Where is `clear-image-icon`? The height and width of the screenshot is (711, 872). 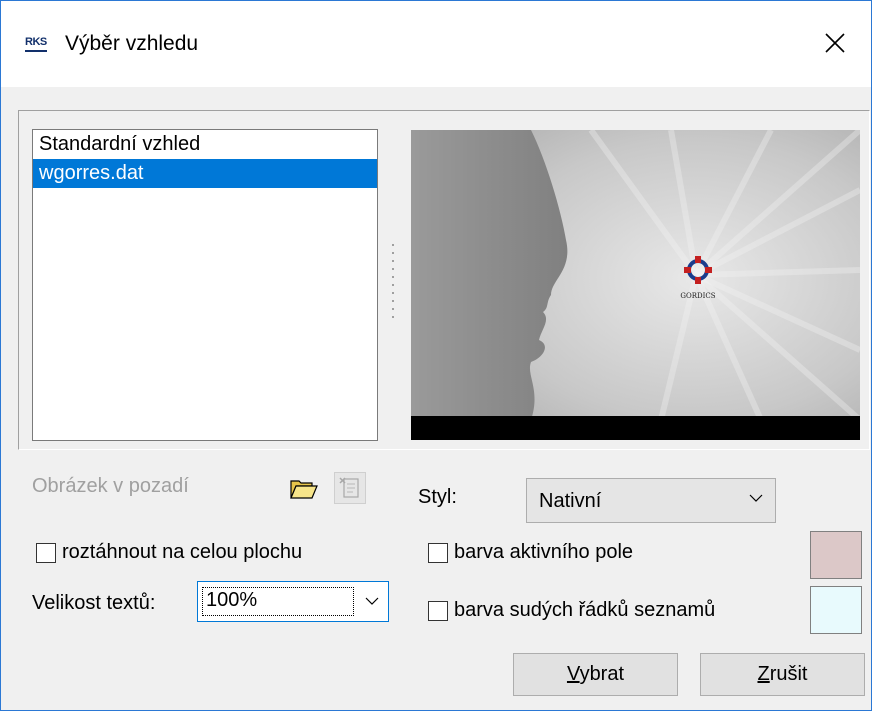 clear-image-icon is located at coordinates (349, 487).